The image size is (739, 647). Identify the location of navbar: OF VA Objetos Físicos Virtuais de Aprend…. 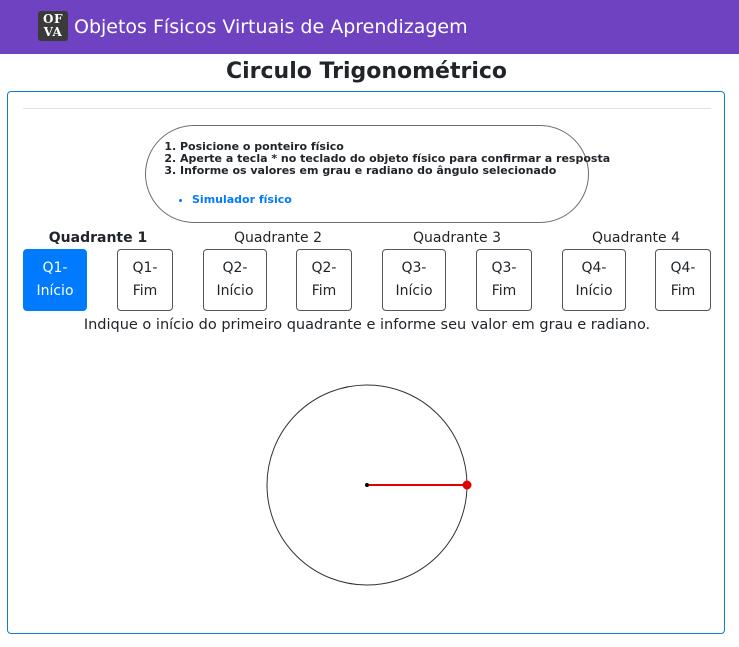
(369, 27).